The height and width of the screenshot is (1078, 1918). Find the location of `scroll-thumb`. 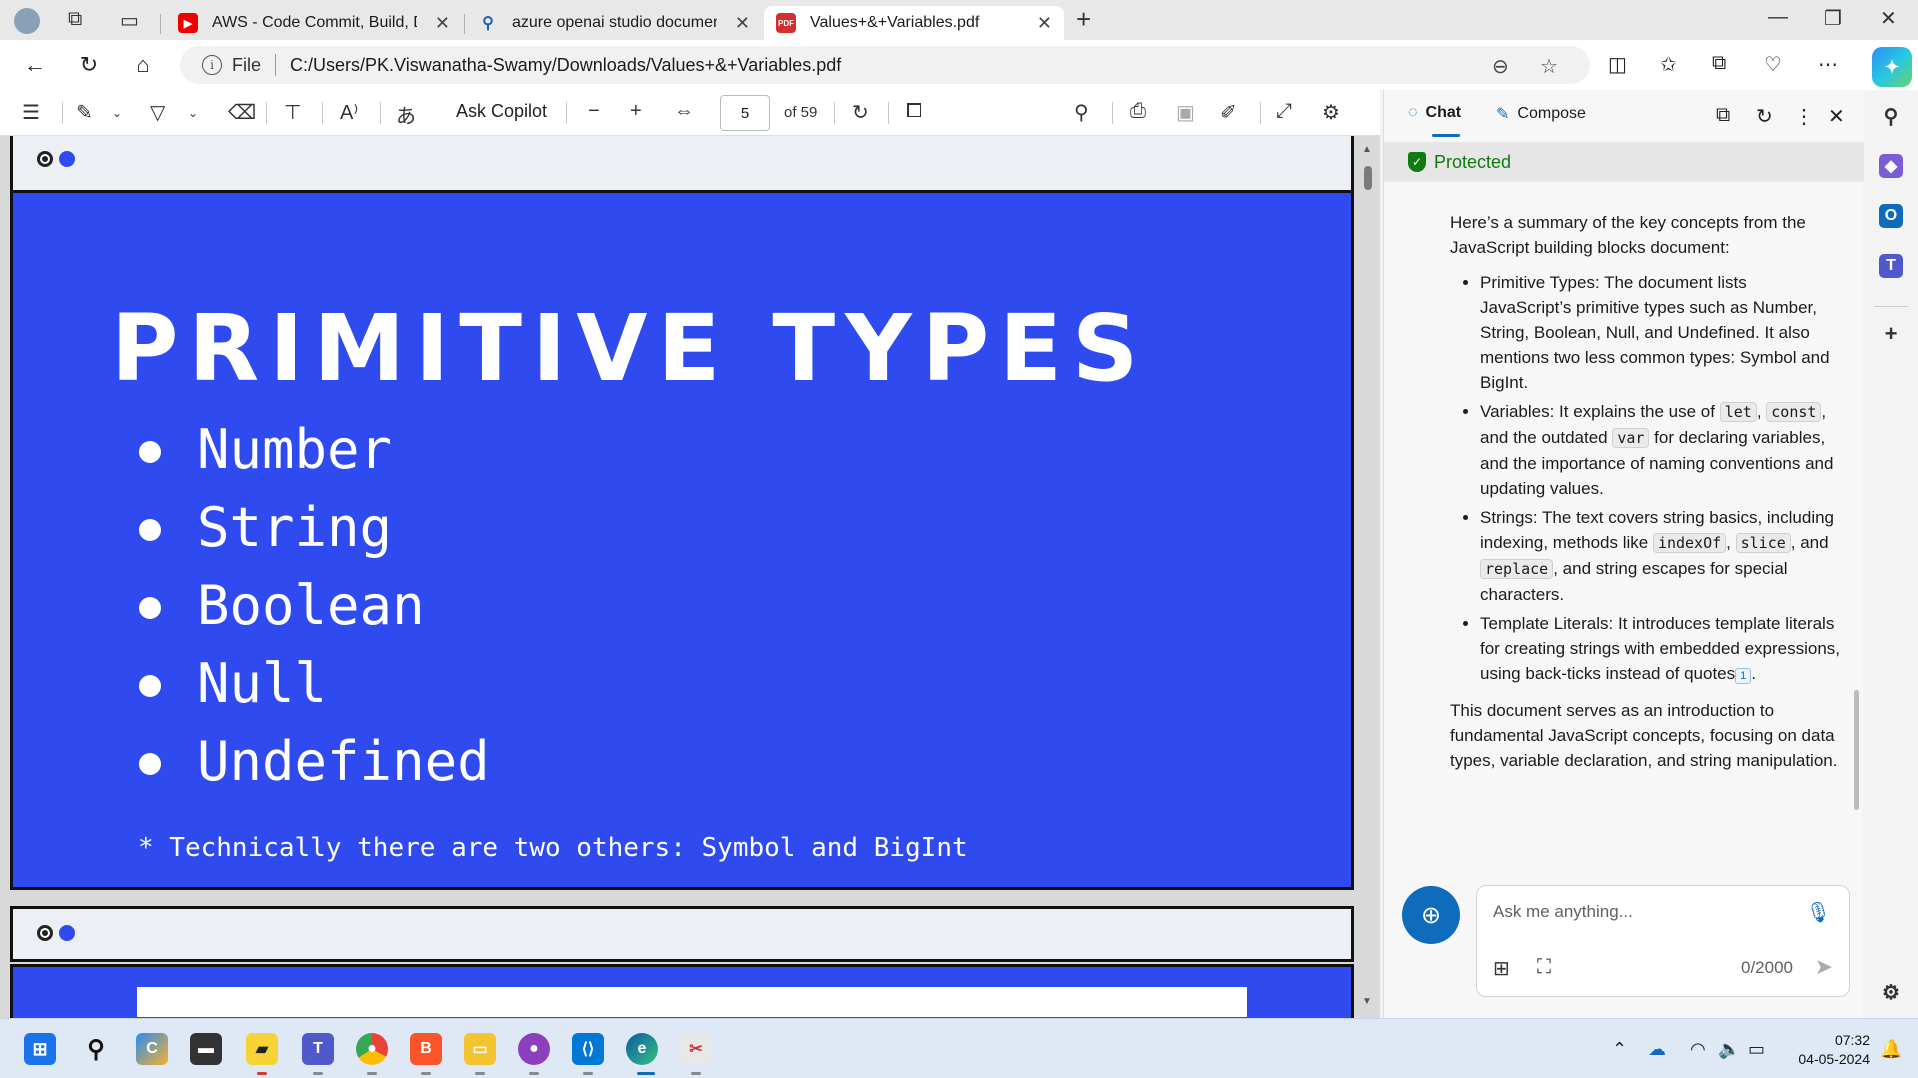

scroll-thumb is located at coordinates (1368, 178).